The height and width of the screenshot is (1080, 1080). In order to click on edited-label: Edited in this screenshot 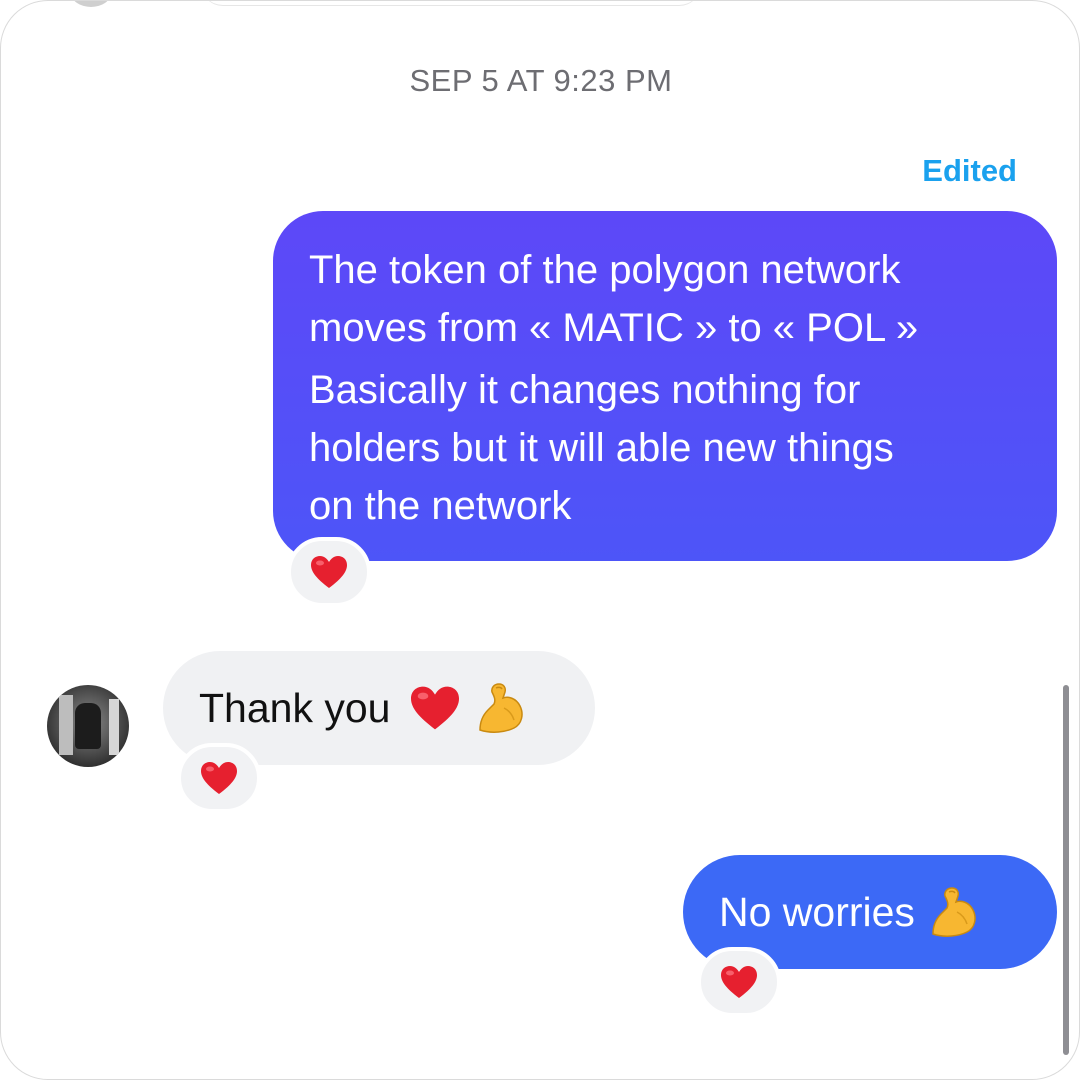, I will do `click(969, 171)`.